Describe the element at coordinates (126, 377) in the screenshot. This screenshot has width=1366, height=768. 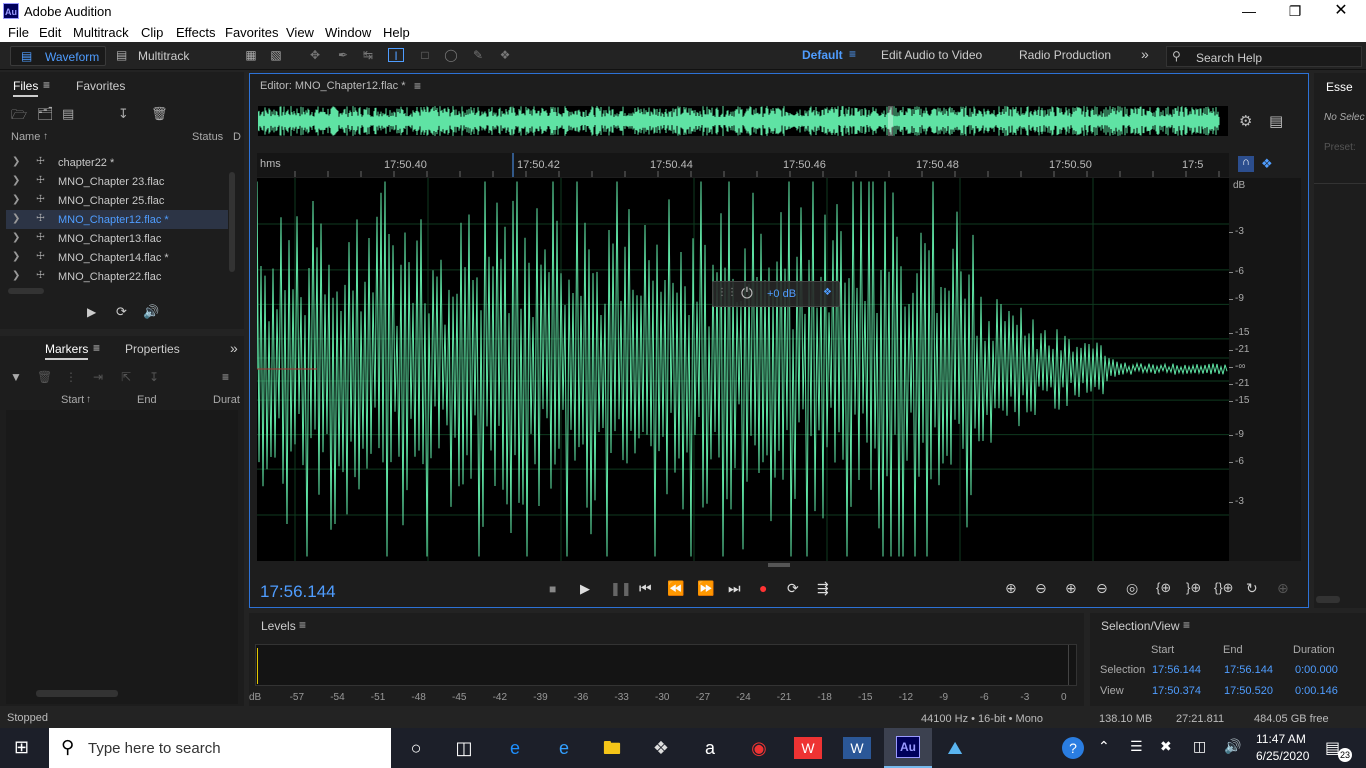
I see `export-marker-icon: ⇱` at that location.